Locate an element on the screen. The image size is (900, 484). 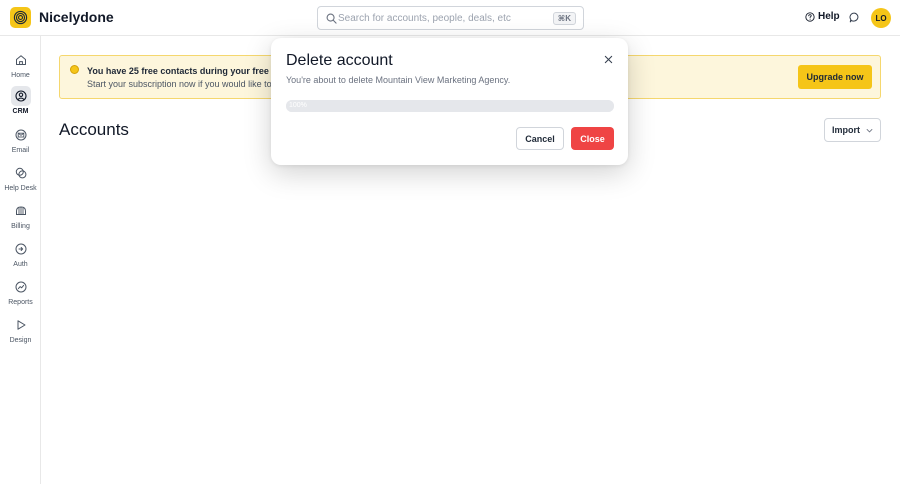
app-logo is located at coordinates (20, 17).